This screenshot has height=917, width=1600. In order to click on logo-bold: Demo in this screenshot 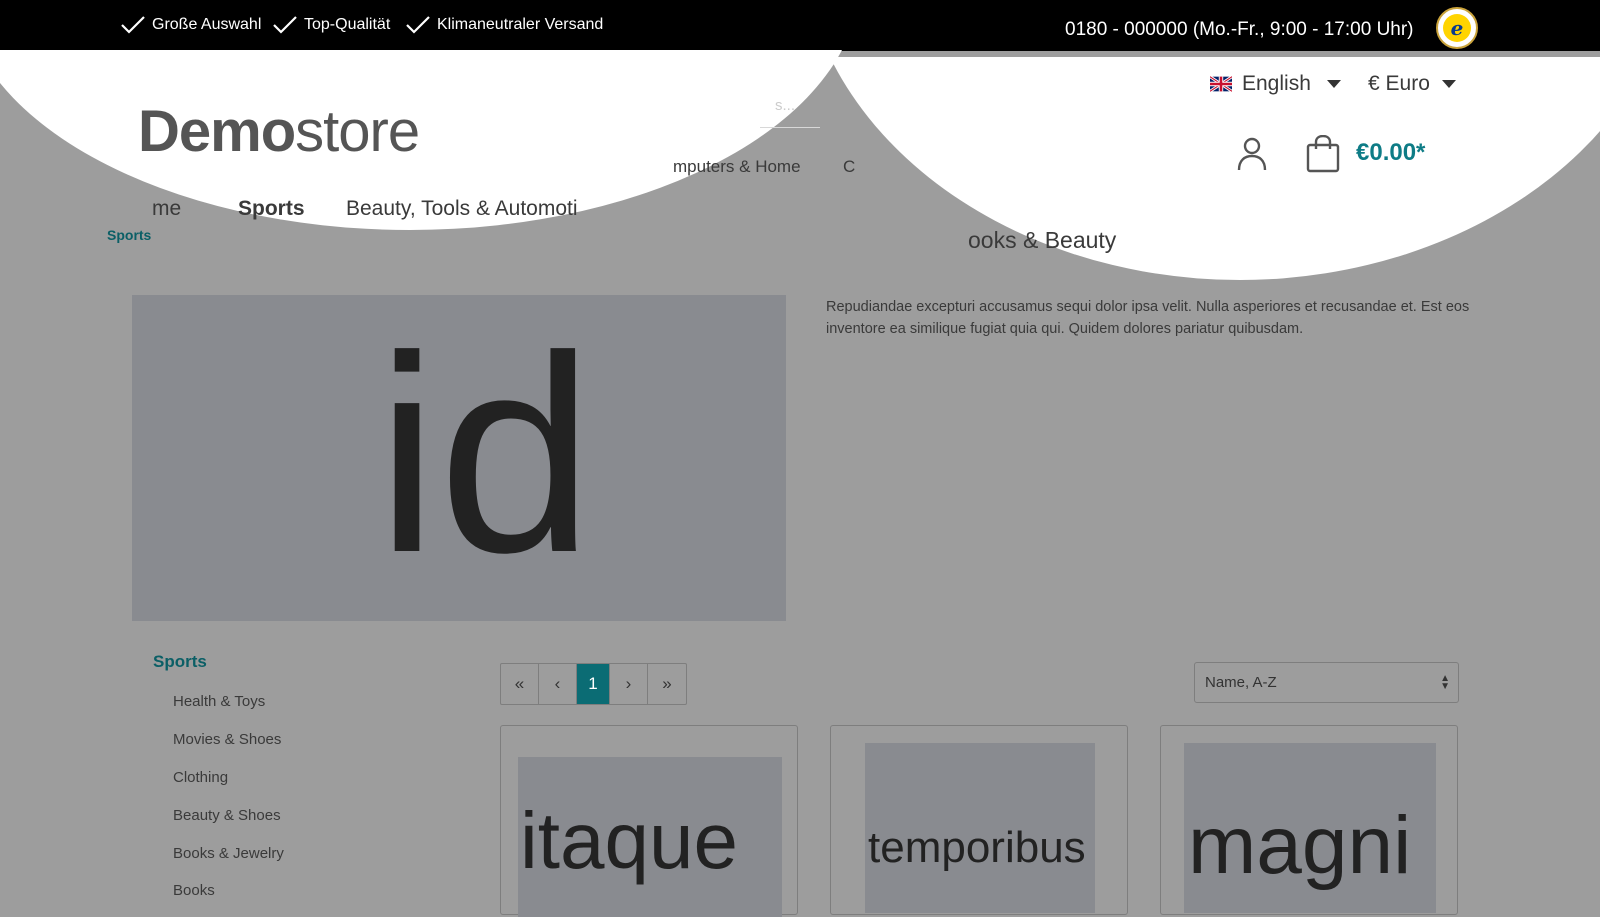, I will do `click(217, 131)`.